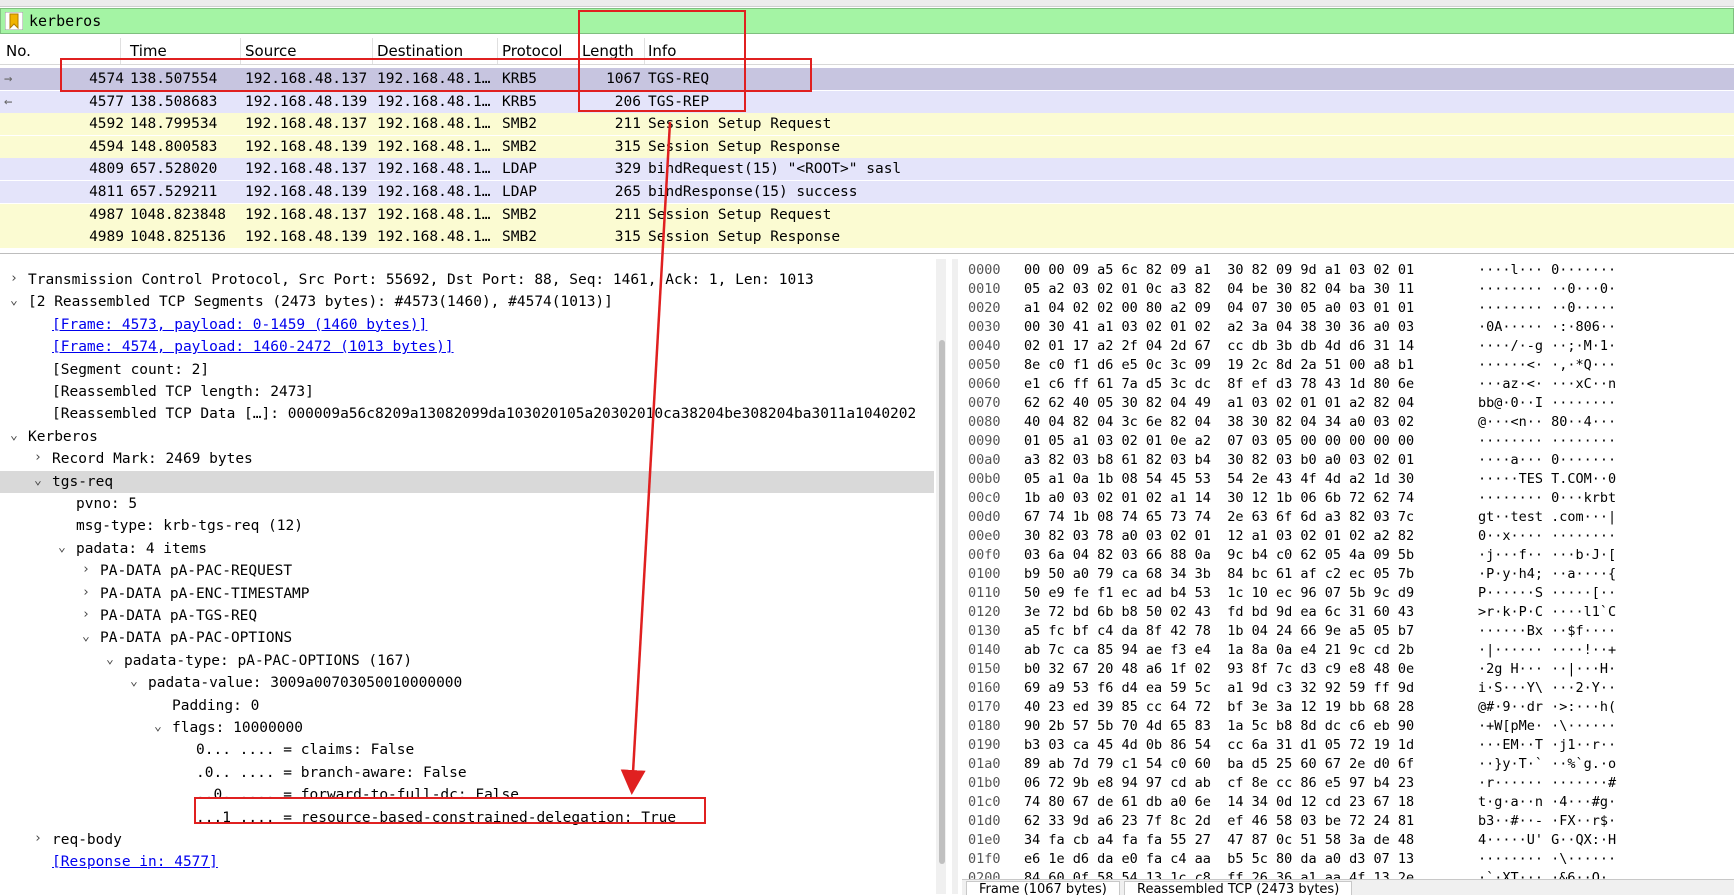 This screenshot has width=1734, height=895. I want to click on hex-ascii: t·g·a··n ·4···#g·, so click(1547, 802).